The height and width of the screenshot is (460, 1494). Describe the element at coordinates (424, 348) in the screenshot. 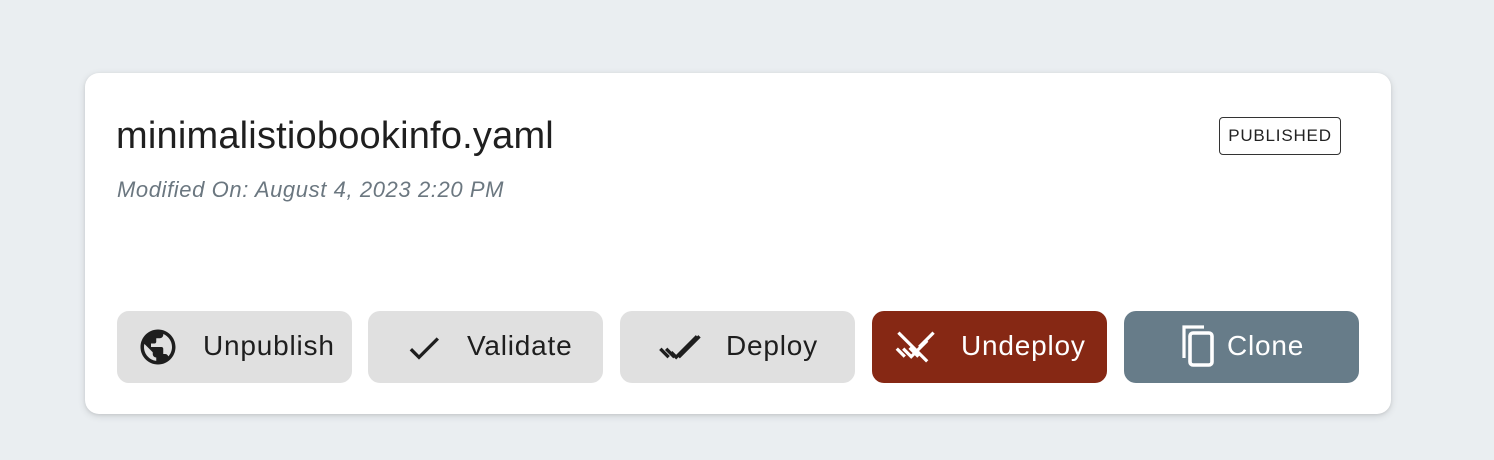

I see `check-icon` at that location.